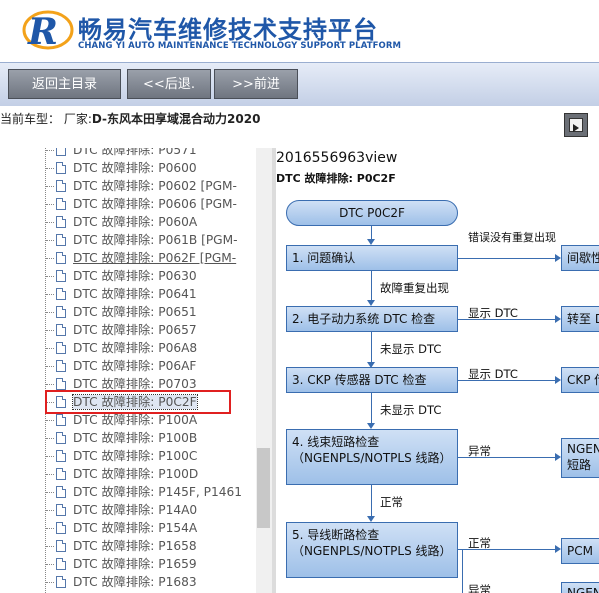 This screenshot has height=593, width=599. I want to click on tree-item: DTC 故障排除: P0606 [PGM-, so click(141, 204).